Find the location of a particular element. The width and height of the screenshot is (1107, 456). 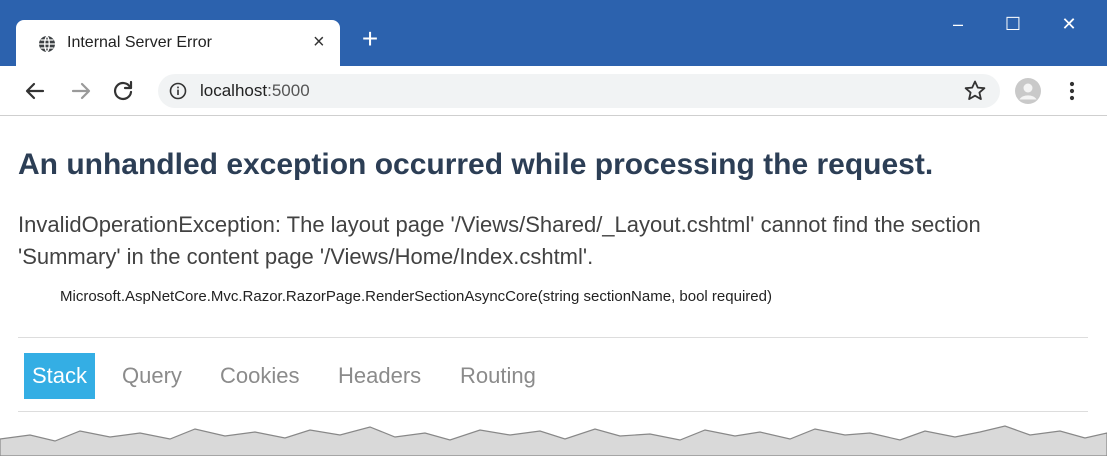

globe-icon is located at coordinates (47, 44).